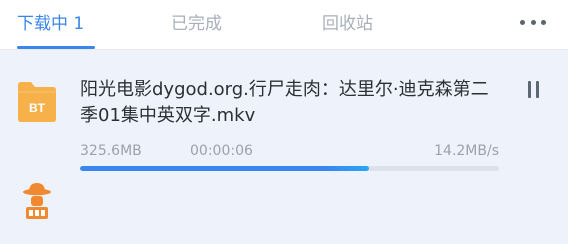  Describe the element at coordinates (196, 24) in the screenshot. I see `tab-completed: 已完成` at that location.